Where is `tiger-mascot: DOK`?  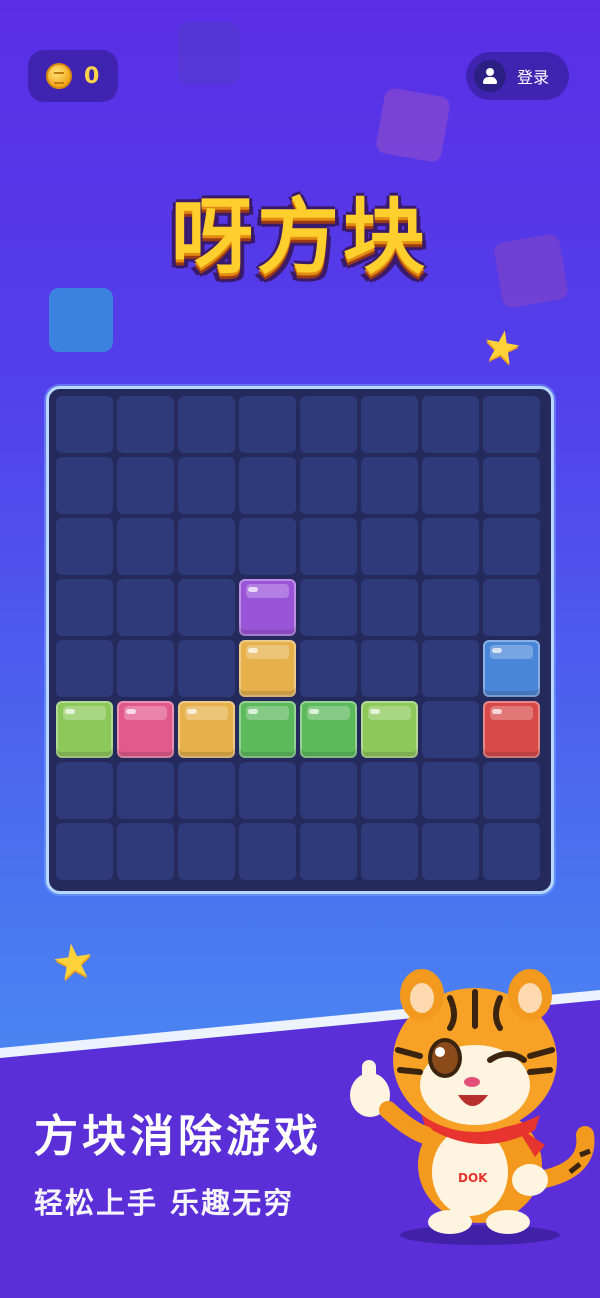
tiger-mascot: DOK is located at coordinates (472, 1107).